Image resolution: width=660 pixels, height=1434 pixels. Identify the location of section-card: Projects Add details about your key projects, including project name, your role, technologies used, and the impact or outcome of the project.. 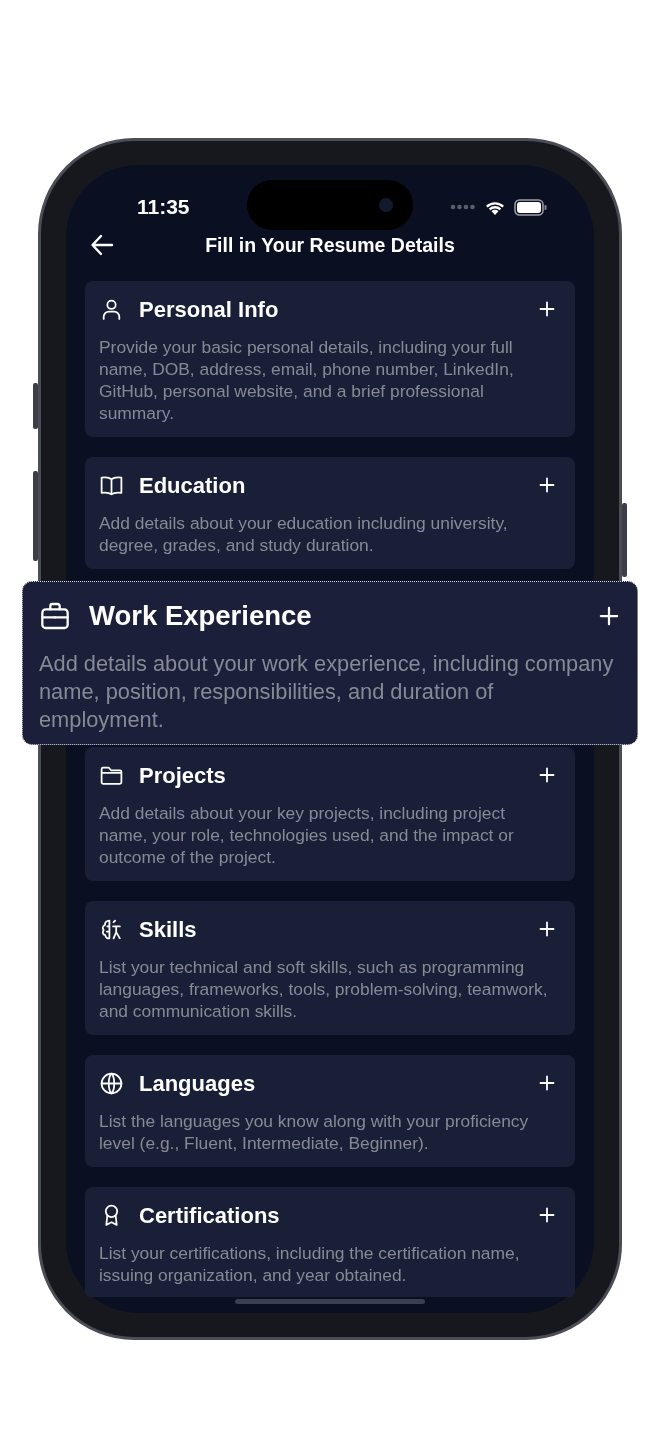
(330, 814).